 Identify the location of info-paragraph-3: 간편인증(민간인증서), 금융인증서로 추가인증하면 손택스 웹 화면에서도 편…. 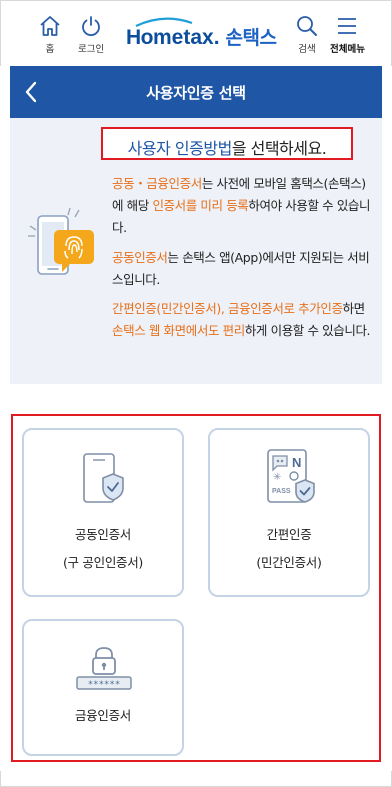
(243, 320).